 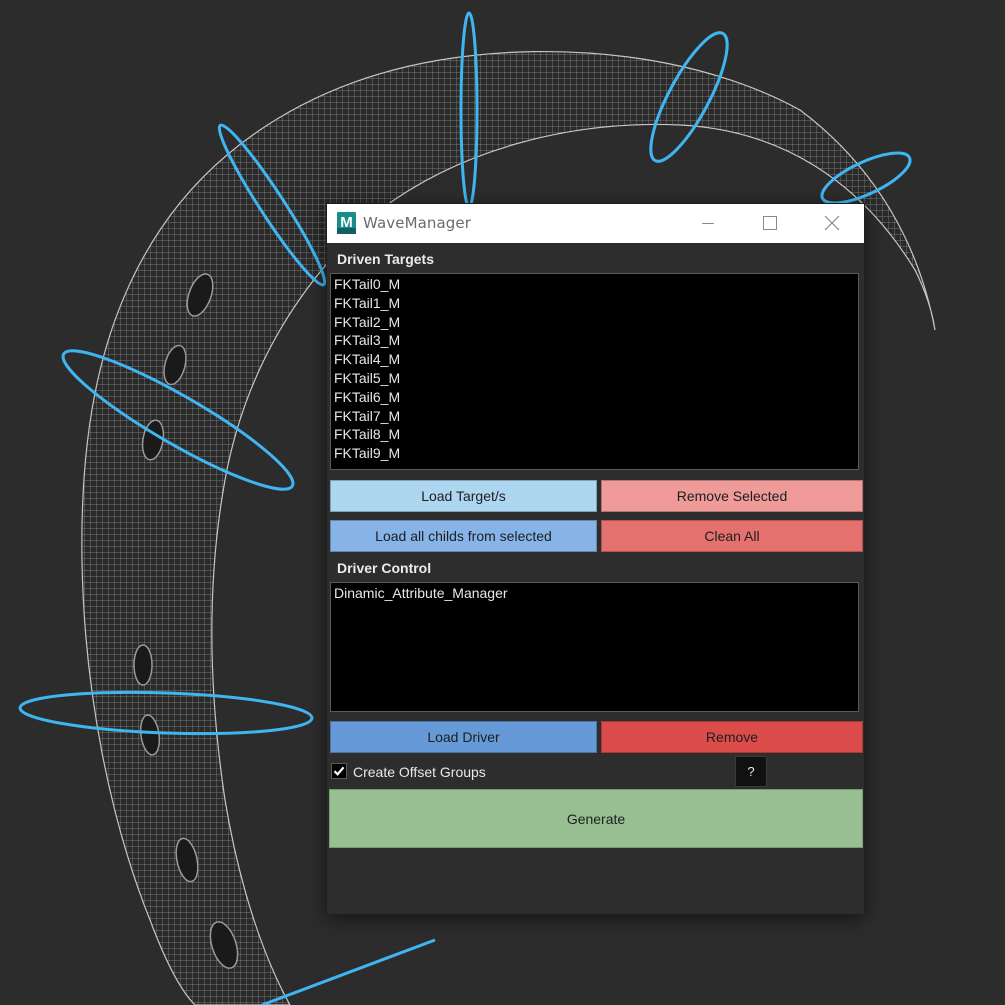 I want to click on driven-targets-heading: Driven Targets, so click(x=385, y=259).